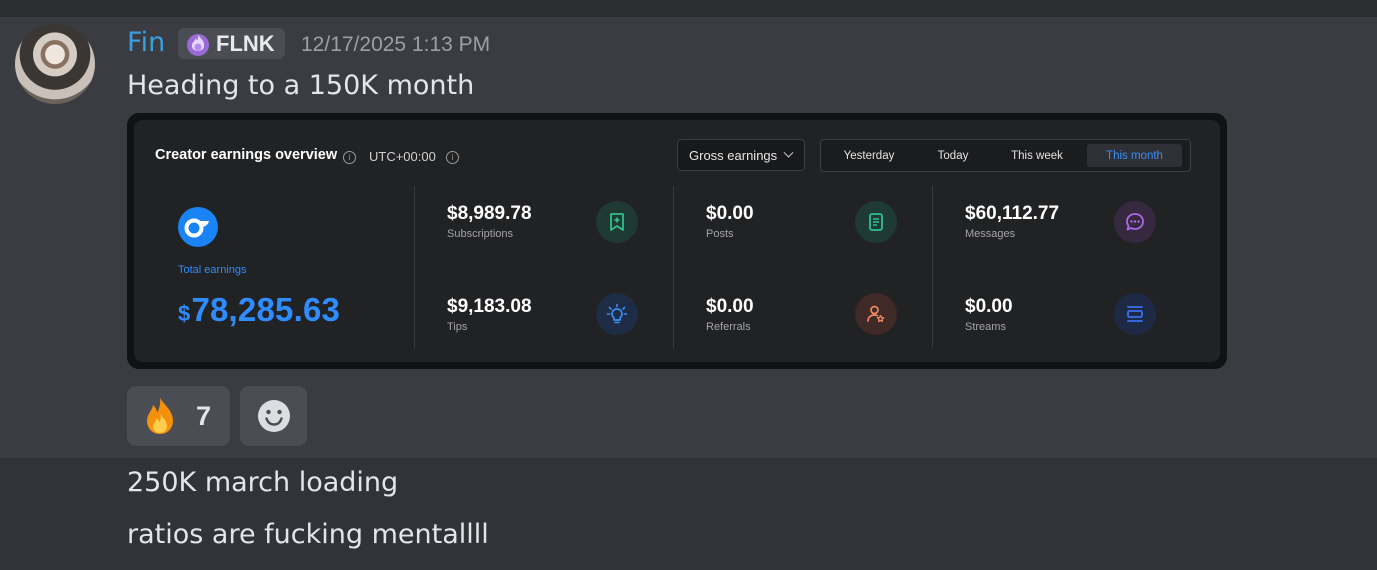 Image resolution: width=1377 pixels, height=570 pixels. Describe the element at coordinates (730, 306) in the screenshot. I see `stat-value-referrals: $0.00` at that location.